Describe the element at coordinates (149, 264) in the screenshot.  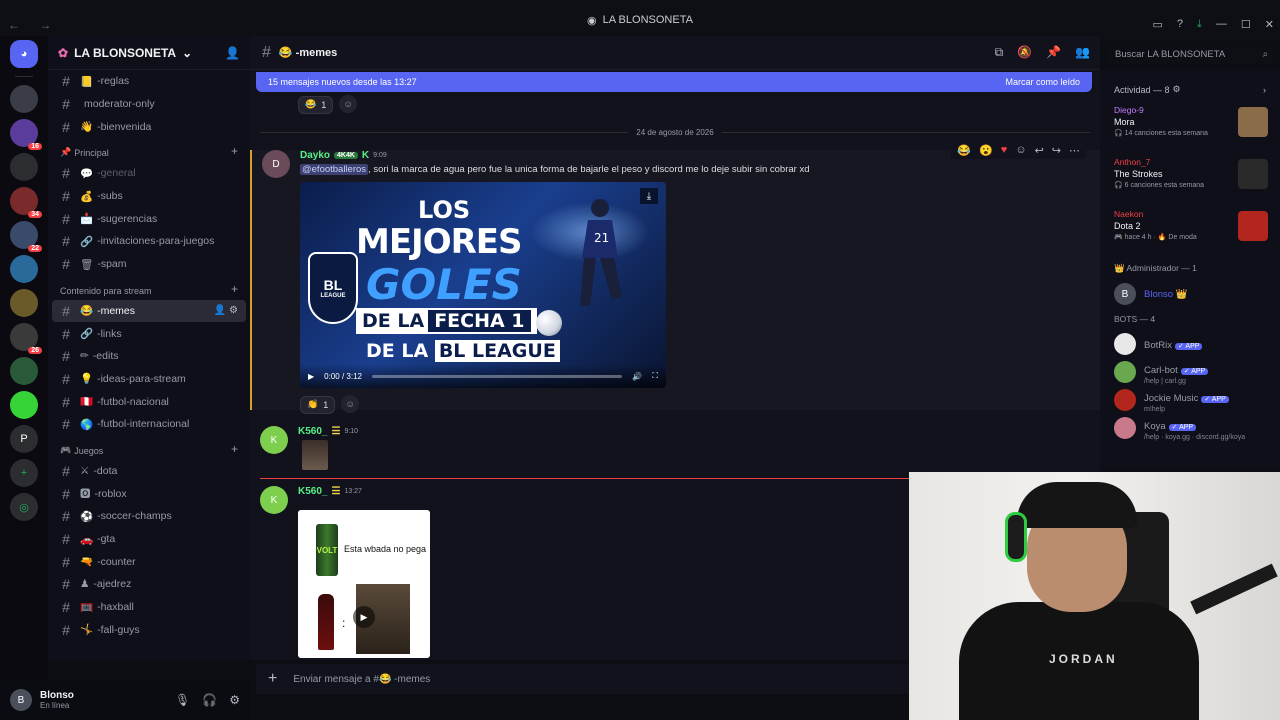
I see `channel-item: # 🗑 -spam` at that location.